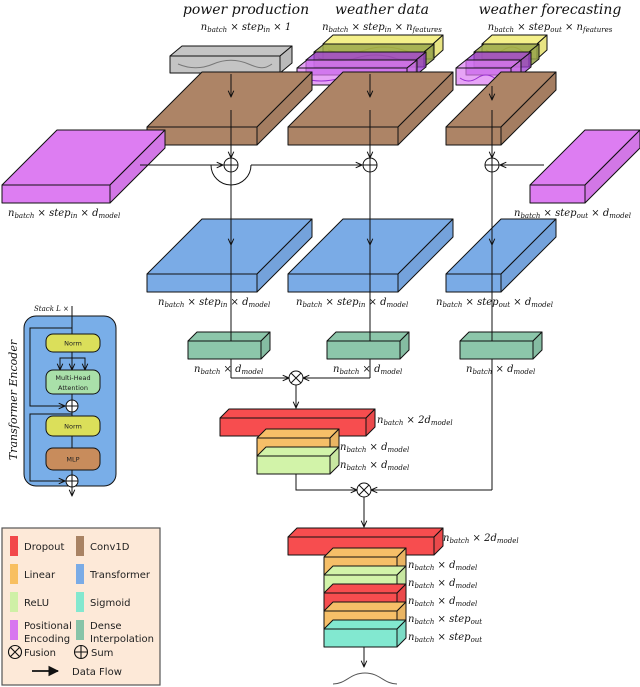  Describe the element at coordinates (501, 345) in the screenshot. I see `dense-interpolation-c` at that location.